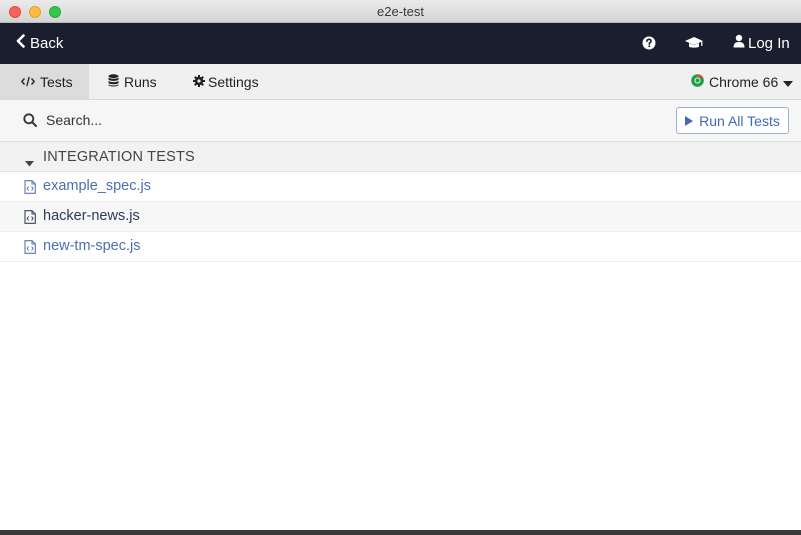 The height and width of the screenshot is (535, 801). I want to click on search-bar: Run All Tests, so click(400, 121).